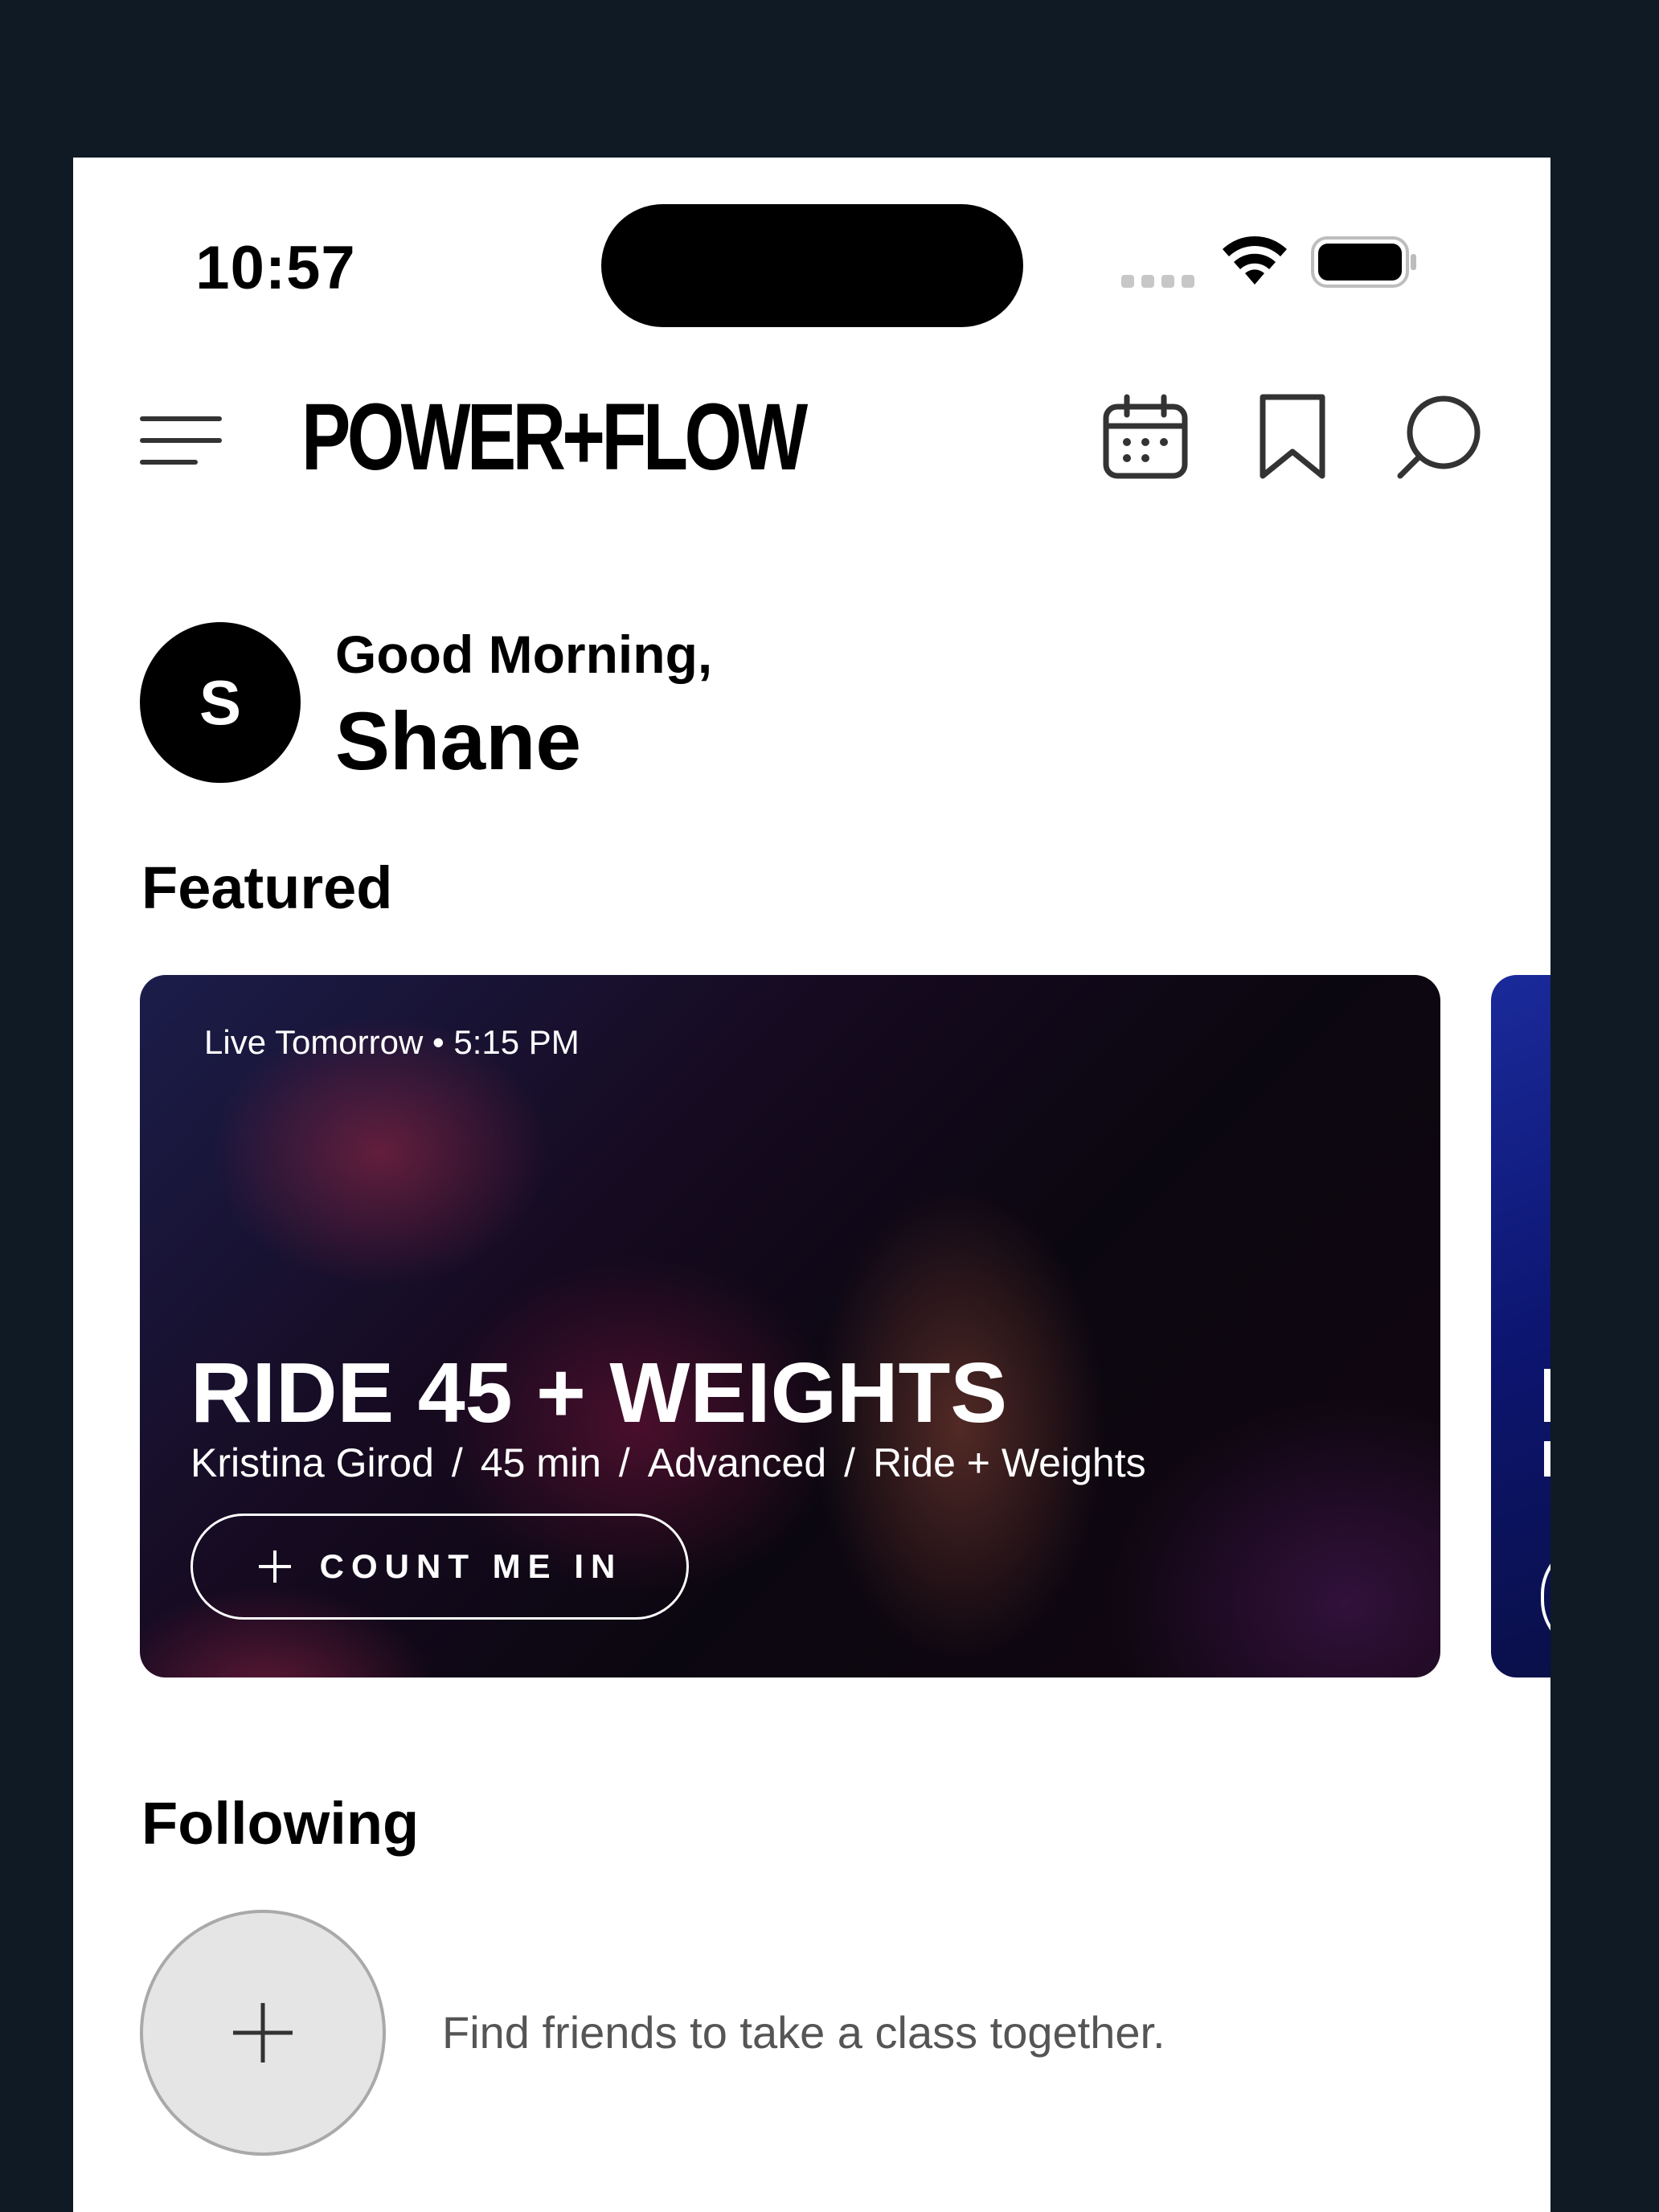 The image size is (1659, 2212). I want to click on status-time: 10:57, so click(275, 268).